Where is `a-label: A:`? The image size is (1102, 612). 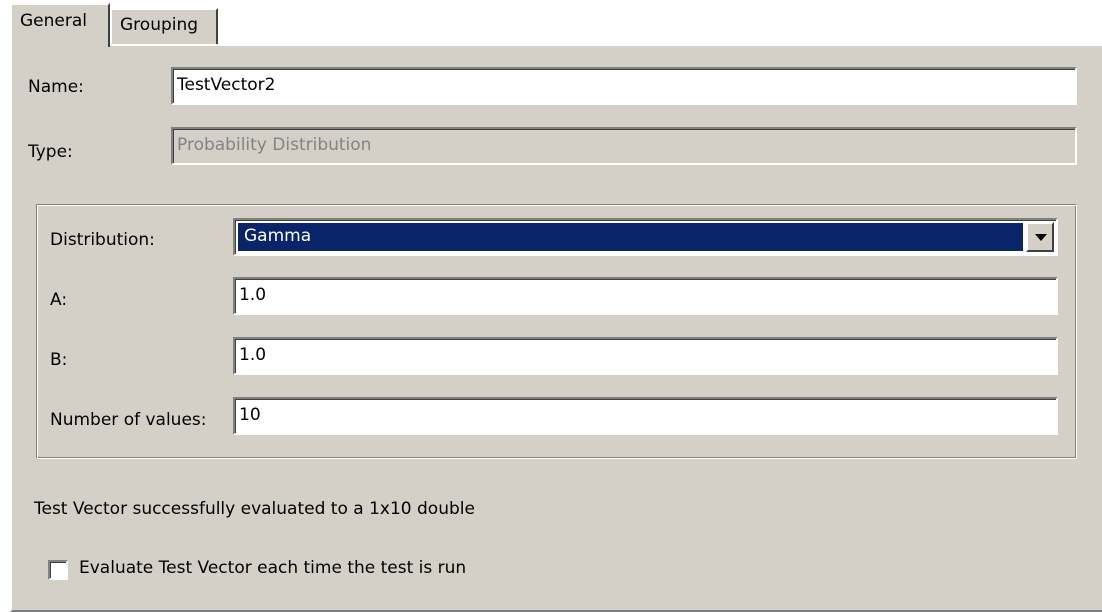
a-label: A: is located at coordinates (59, 300).